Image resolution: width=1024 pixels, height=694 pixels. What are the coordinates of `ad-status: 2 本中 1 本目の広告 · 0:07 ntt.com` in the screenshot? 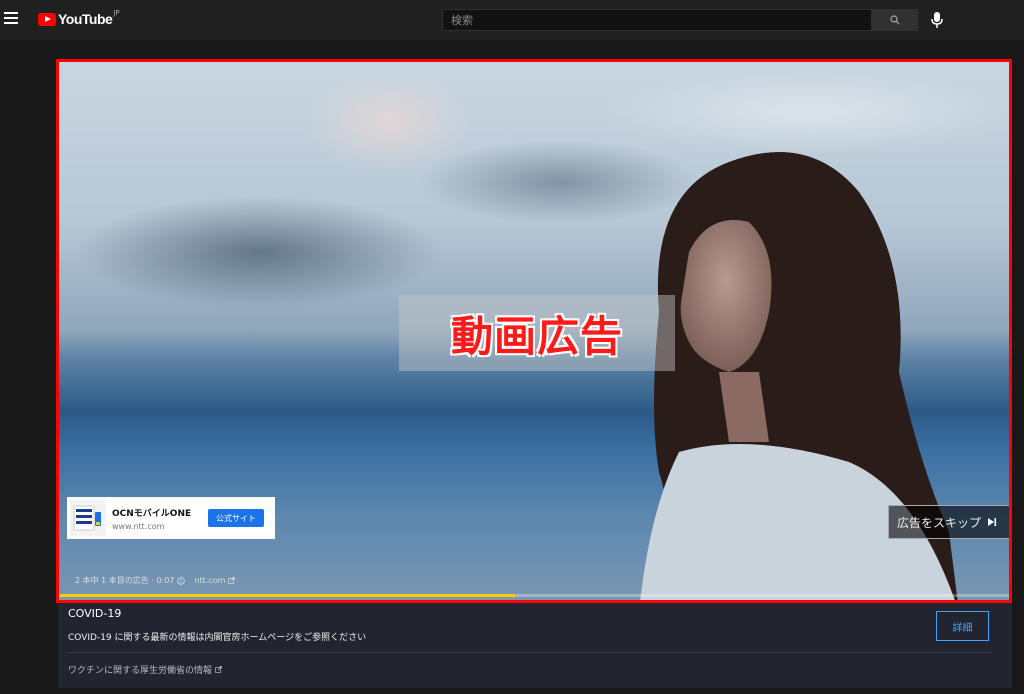 It's located at (155, 580).